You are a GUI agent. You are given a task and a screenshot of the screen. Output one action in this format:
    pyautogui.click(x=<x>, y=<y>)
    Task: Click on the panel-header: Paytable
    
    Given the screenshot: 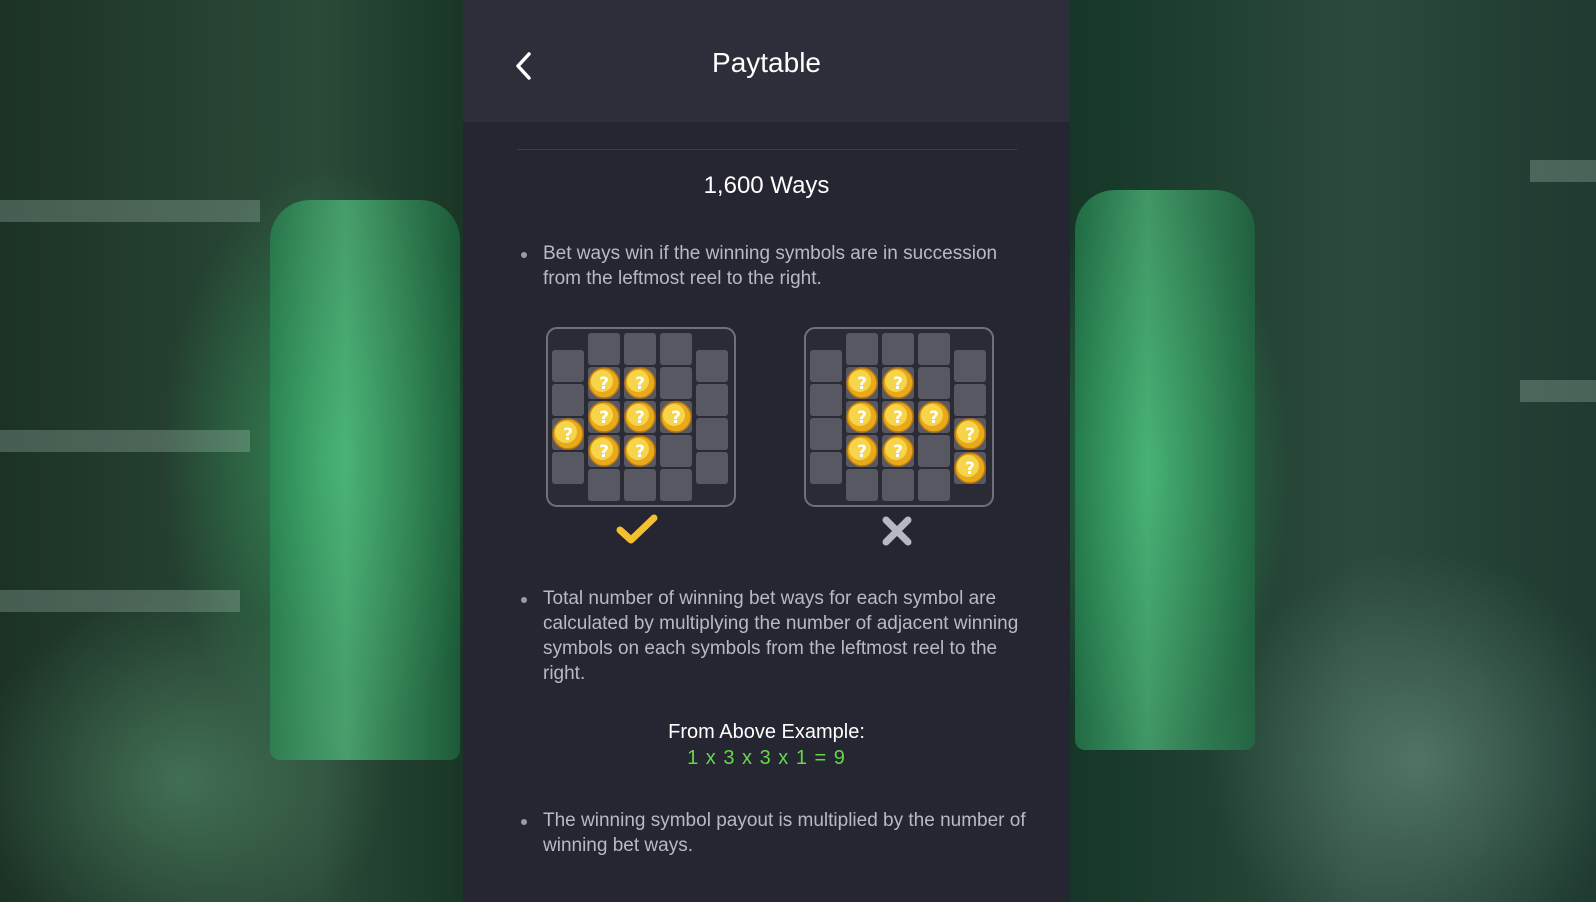 What is the action you would take?
    pyautogui.click(x=766, y=61)
    